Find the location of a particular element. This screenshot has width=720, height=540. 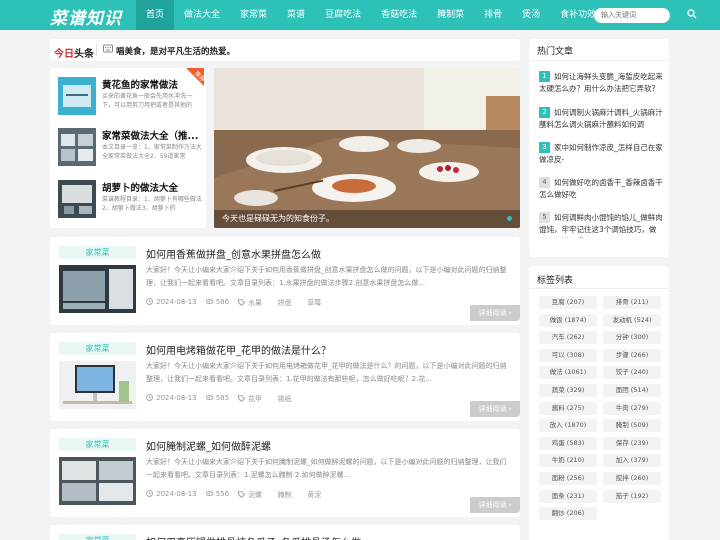

rank-number: 4 is located at coordinates (544, 182).